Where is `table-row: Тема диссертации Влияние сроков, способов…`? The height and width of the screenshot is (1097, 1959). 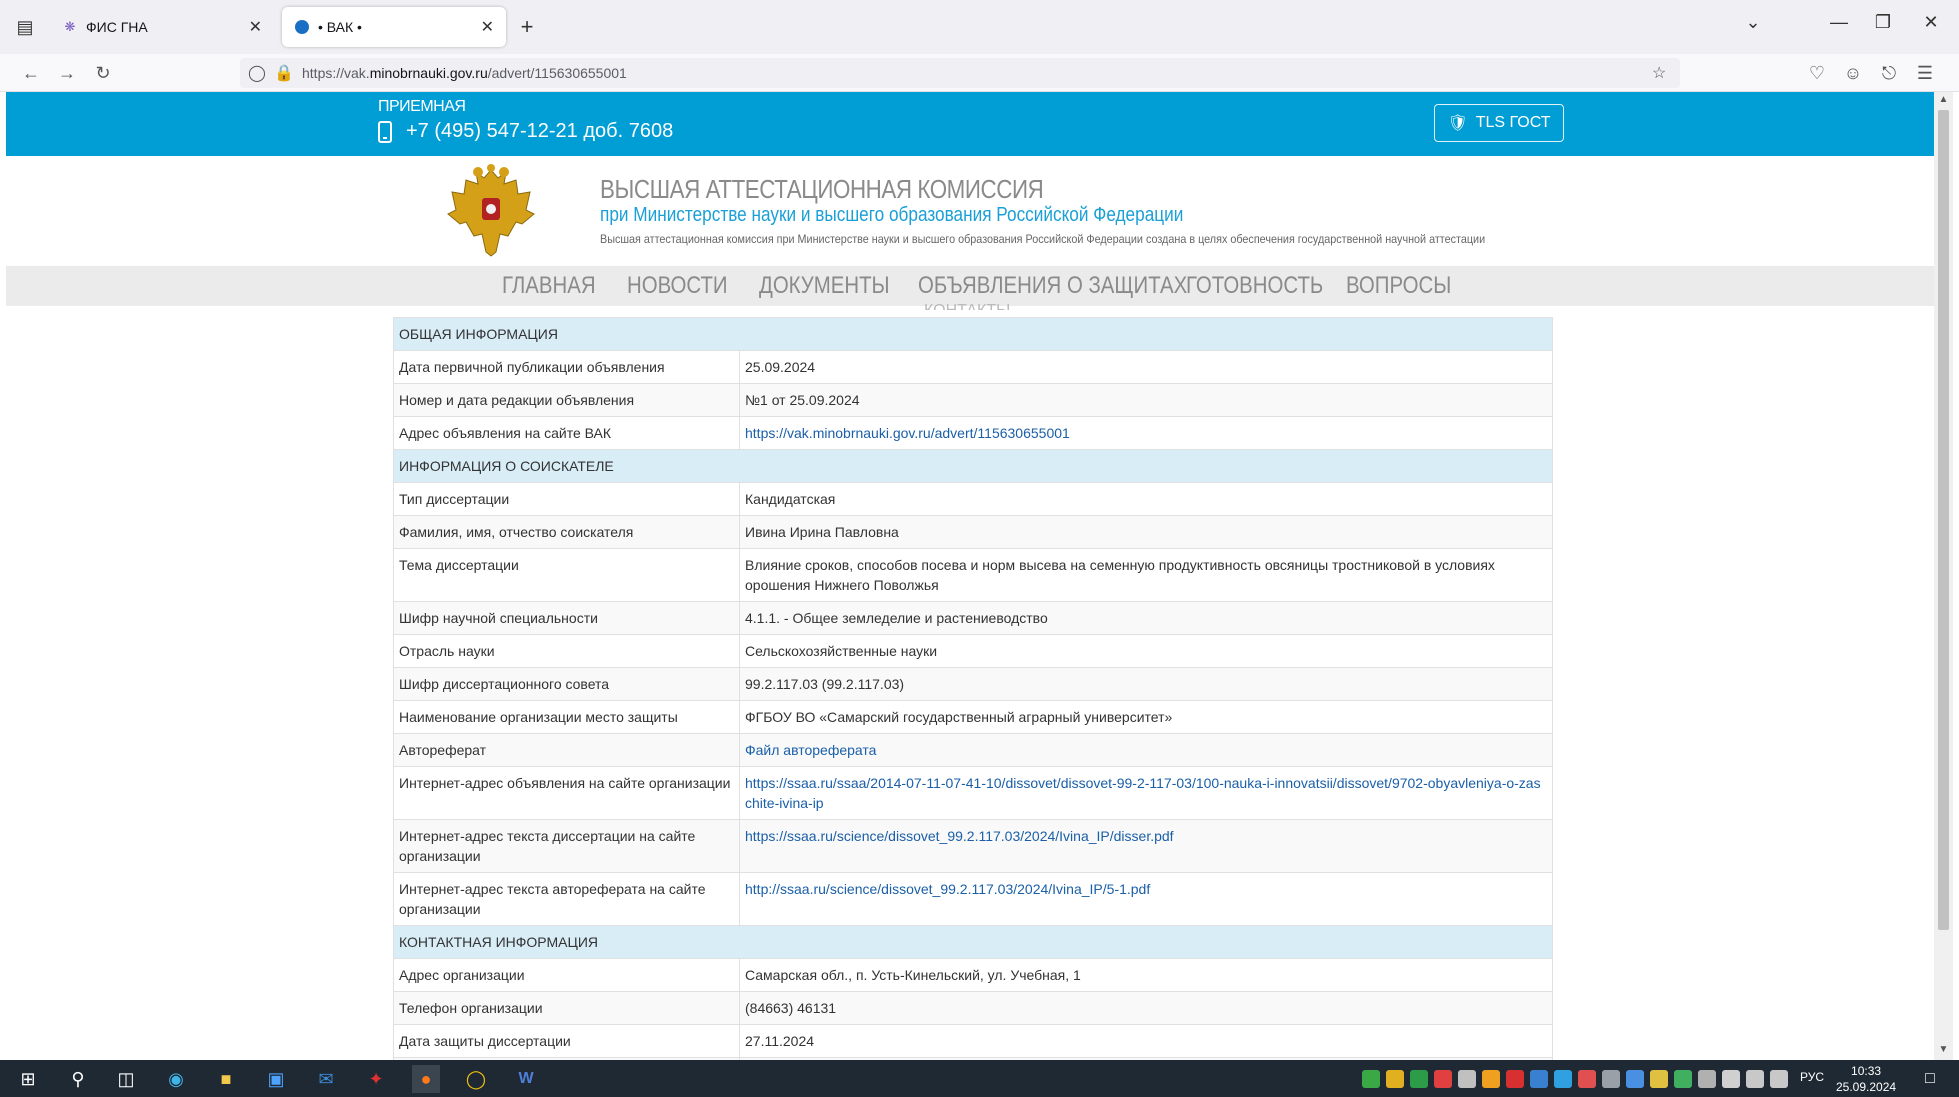
table-row: Тема диссертации Влияние сроков, способов… is located at coordinates (973, 575).